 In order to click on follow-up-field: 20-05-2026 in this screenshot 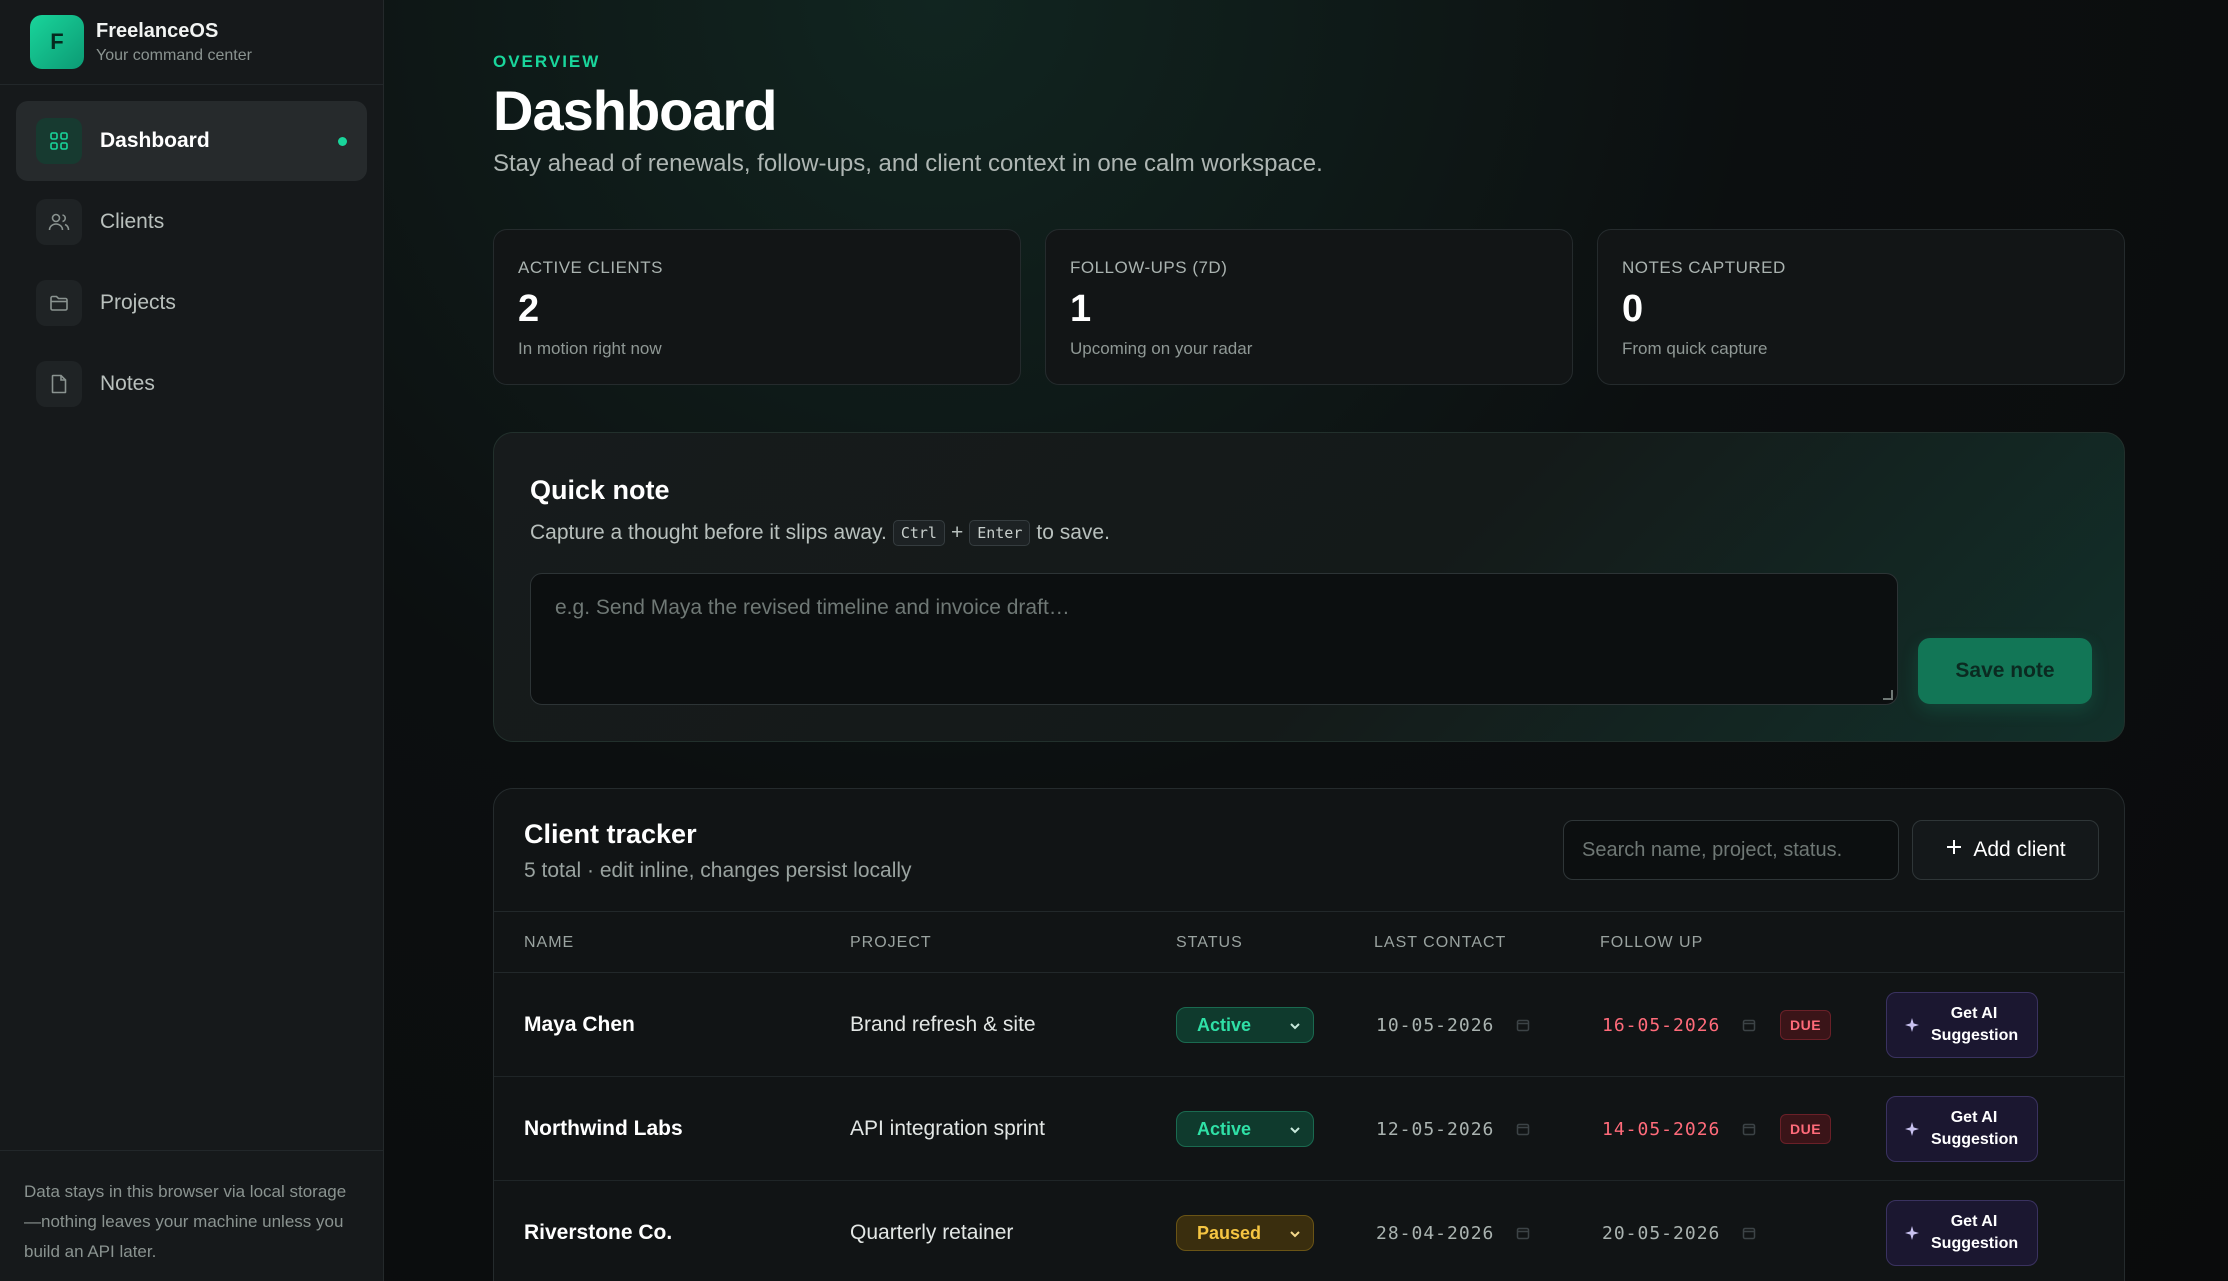, I will do `click(1679, 1231)`.